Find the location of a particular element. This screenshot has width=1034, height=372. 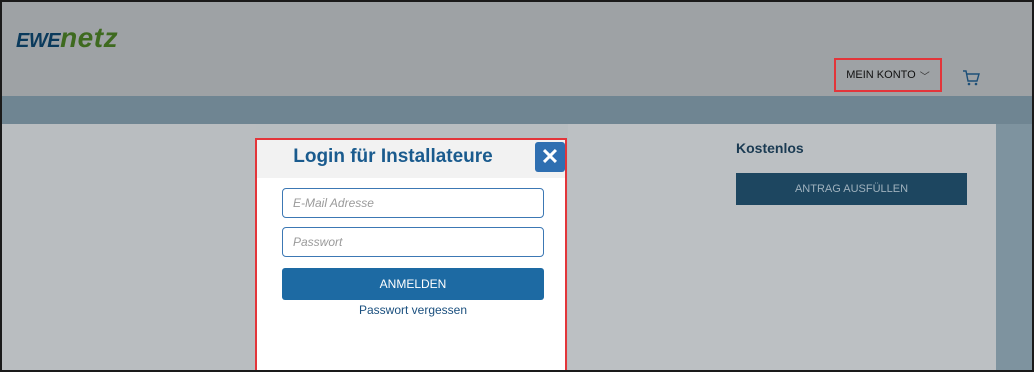

my-account-label: MEIN KONTO is located at coordinates (881, 75).